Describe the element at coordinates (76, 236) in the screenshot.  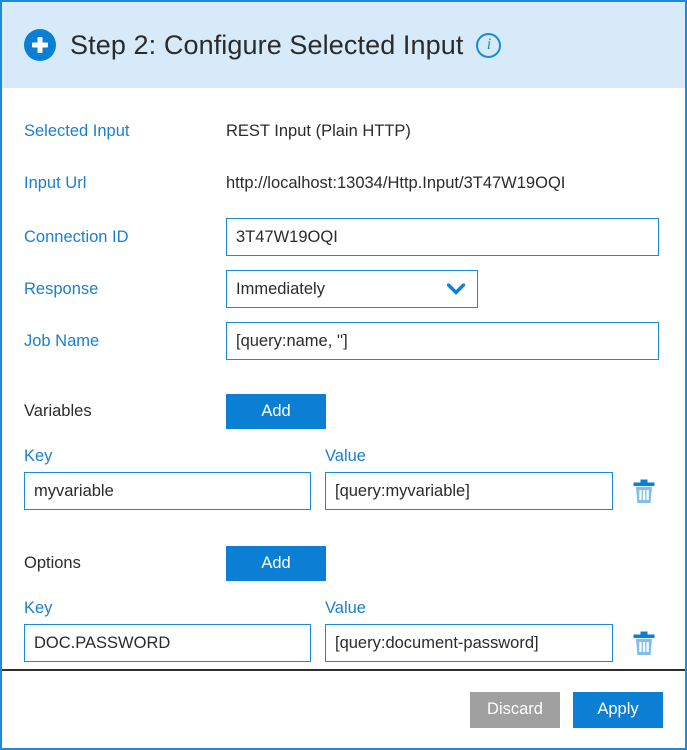
I see `connection-id-label: Connection ID` at that location.